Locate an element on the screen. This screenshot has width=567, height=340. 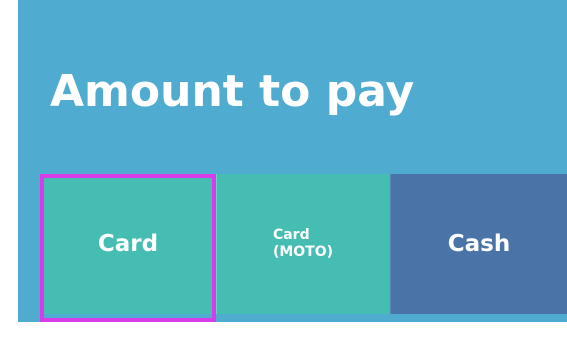
cash-payment-label: Cash is located at coordinates (479, 244).